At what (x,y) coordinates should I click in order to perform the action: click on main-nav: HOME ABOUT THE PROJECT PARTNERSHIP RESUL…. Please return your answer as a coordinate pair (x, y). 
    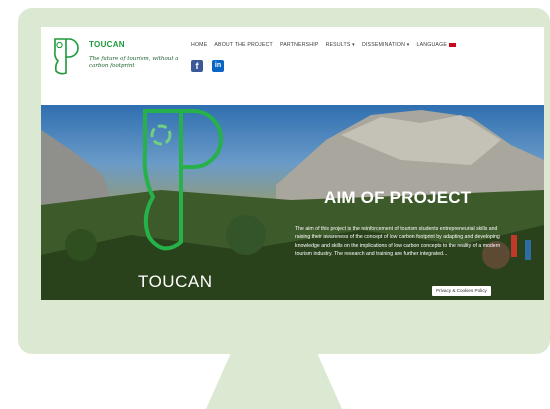
    Looking at the image, I should click on (366, 45).